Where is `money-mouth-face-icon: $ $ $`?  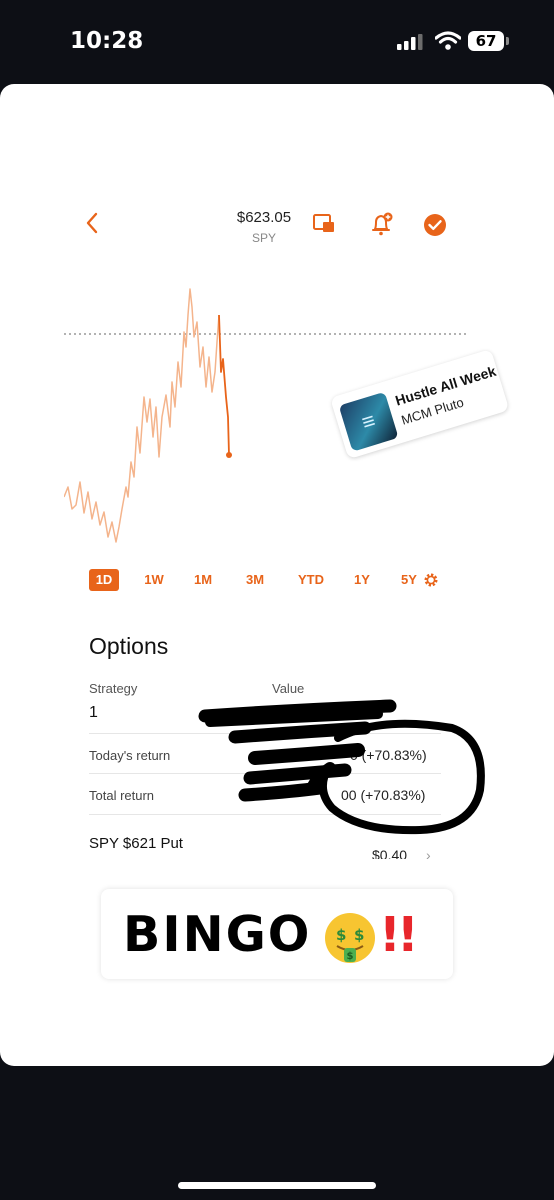 money-mouth-face-icon: $ $ $ is located at coordinates (350, 938).